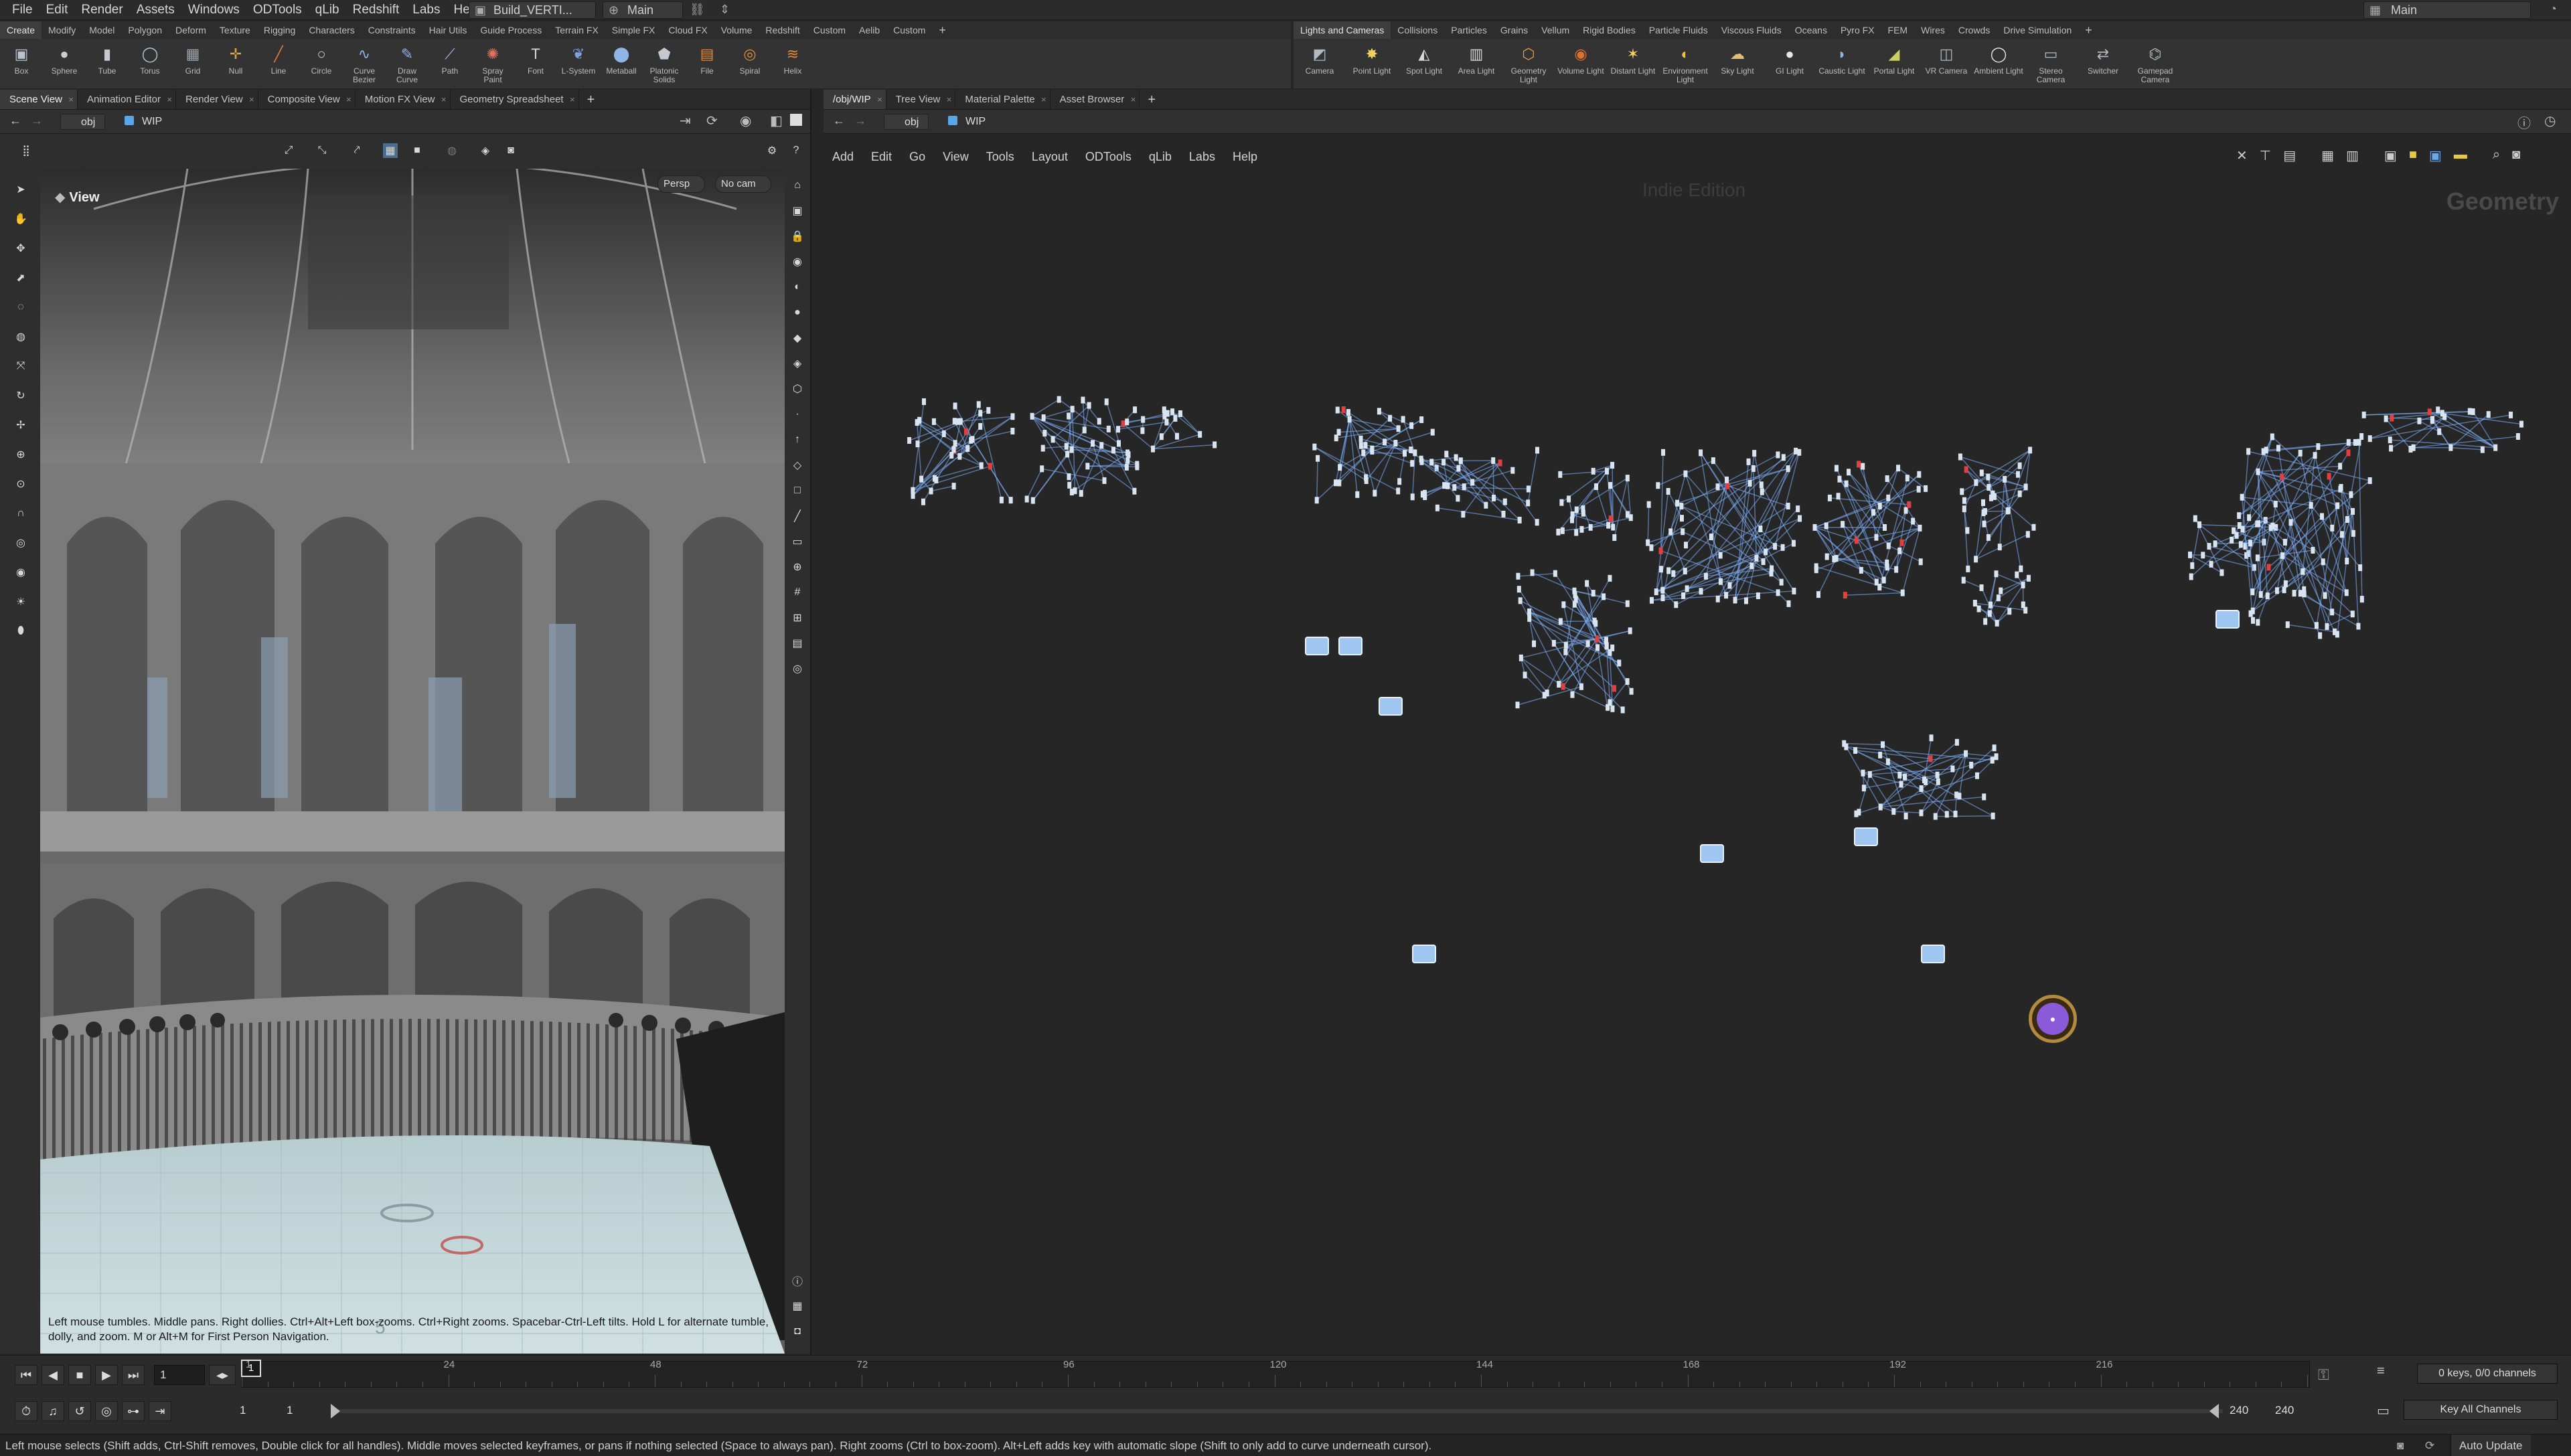  What do you see at coordinates (322, 150) in the screenshot?
I see `snap-grid-icon: ⤡` at bounding box center [322, 150].